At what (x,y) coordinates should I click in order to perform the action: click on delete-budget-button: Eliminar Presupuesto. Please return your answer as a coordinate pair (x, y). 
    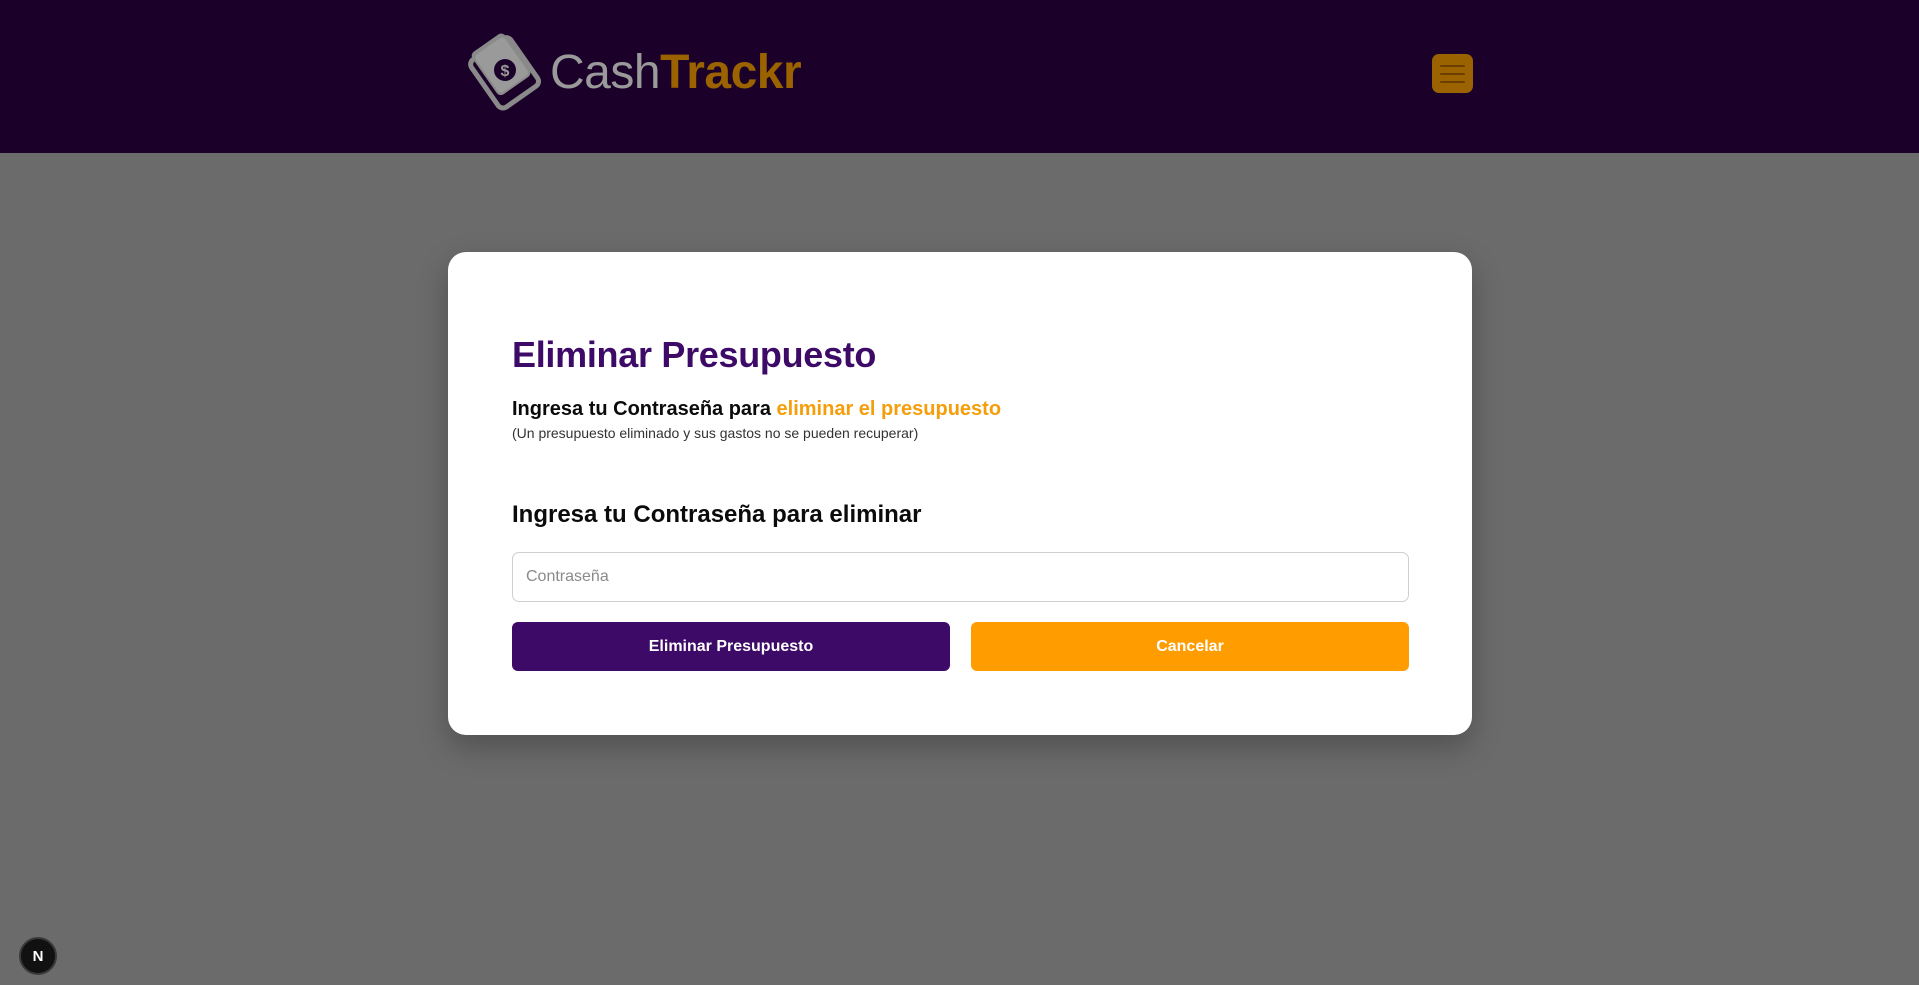
    Looking at the image, I should click on (731, 646).